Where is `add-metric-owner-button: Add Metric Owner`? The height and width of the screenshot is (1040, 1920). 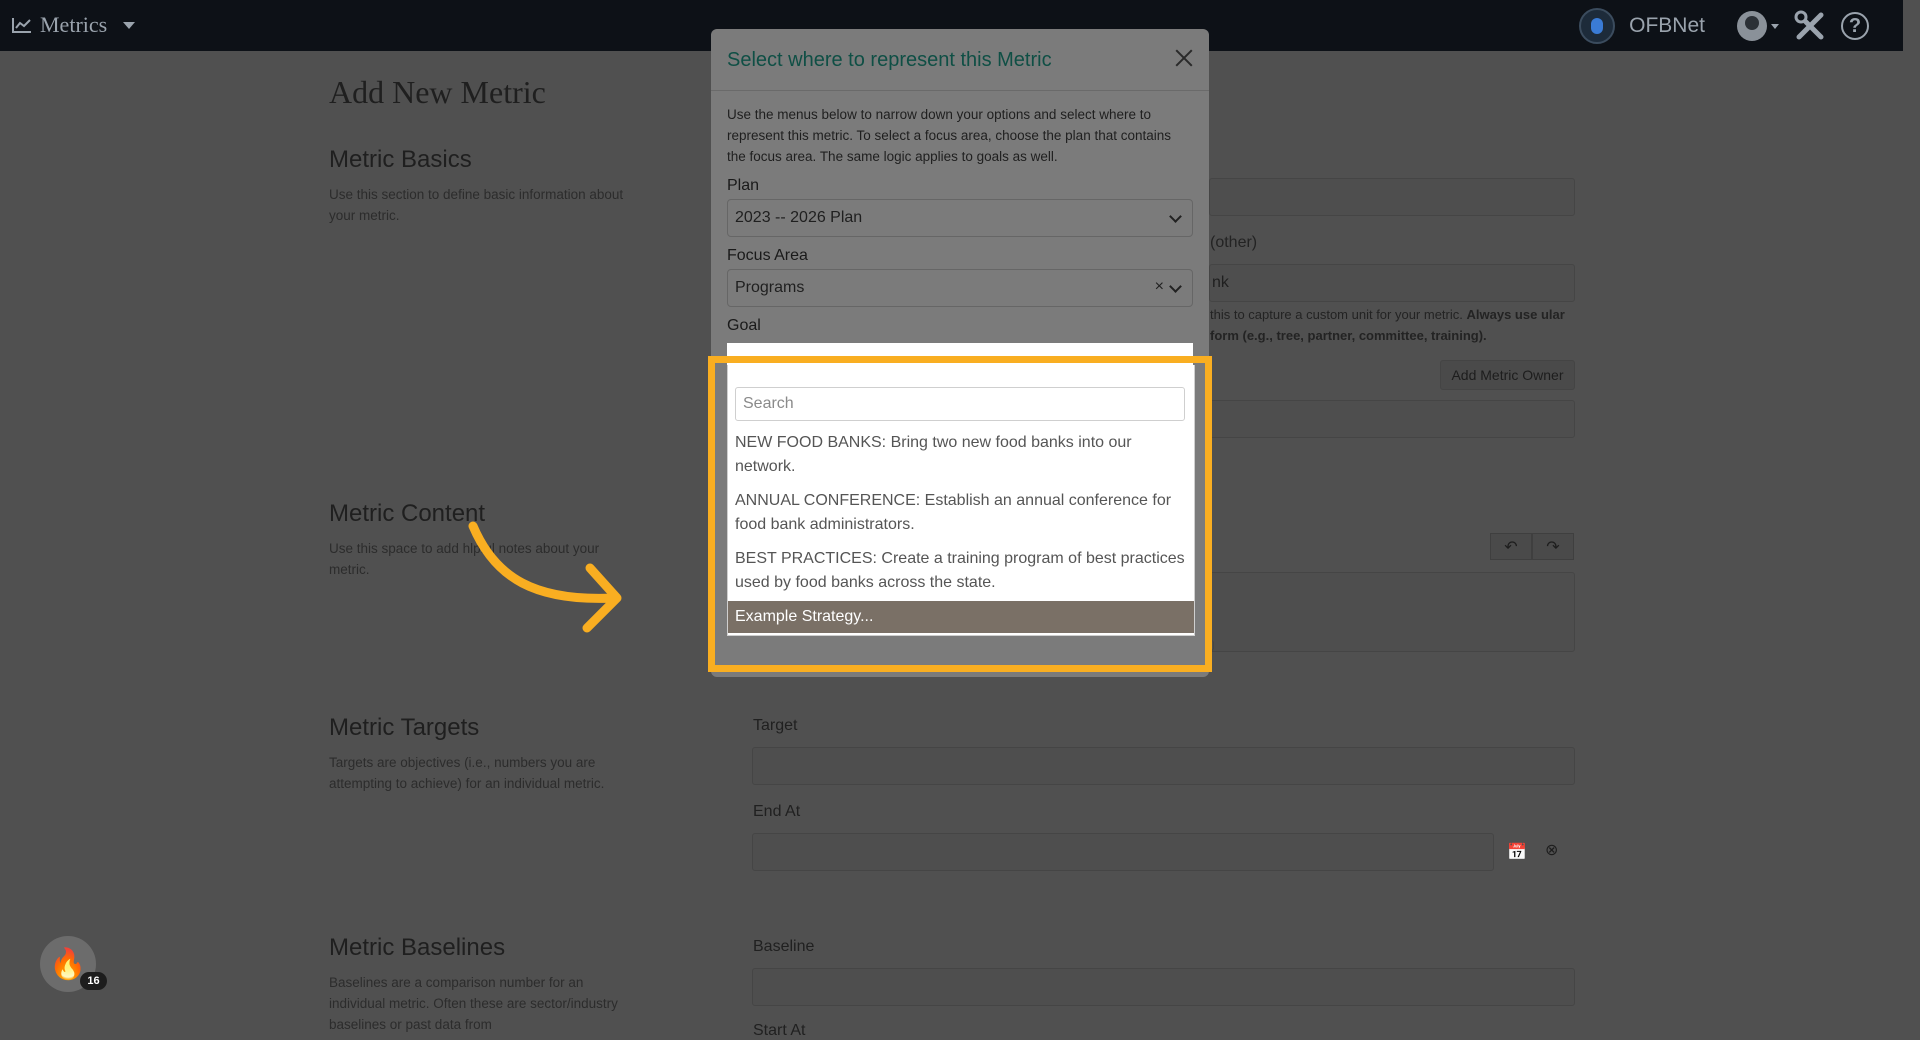 add-metric-owner-button: Add Metric Owner is located at coordinates (1507, 375).